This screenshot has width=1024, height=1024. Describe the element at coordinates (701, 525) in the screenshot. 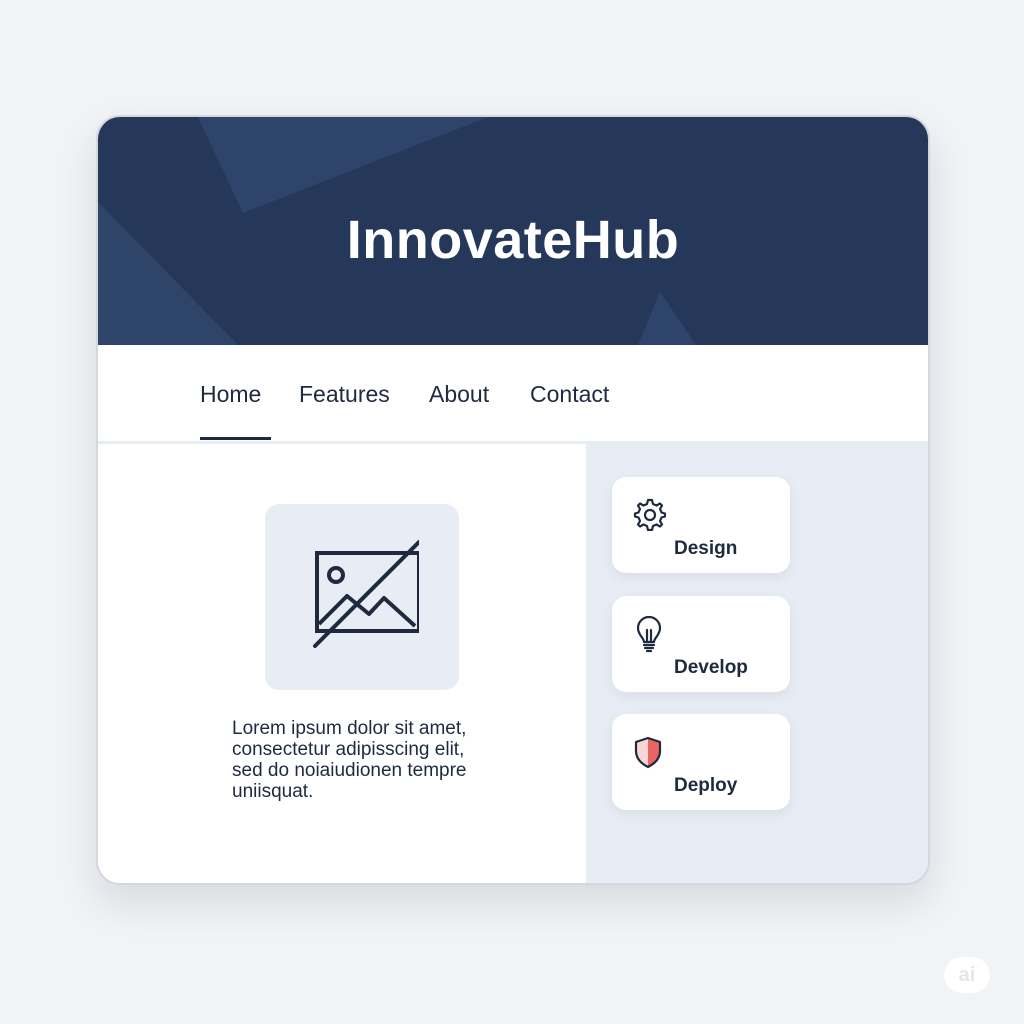

I see `card-design: Design` at that location.